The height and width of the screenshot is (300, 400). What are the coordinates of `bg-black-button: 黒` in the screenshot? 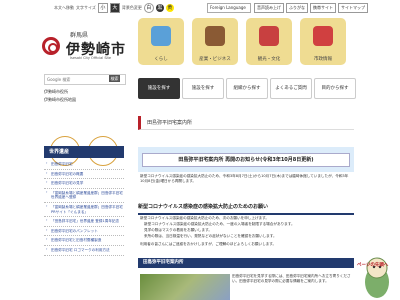 It's located at (159, 8).